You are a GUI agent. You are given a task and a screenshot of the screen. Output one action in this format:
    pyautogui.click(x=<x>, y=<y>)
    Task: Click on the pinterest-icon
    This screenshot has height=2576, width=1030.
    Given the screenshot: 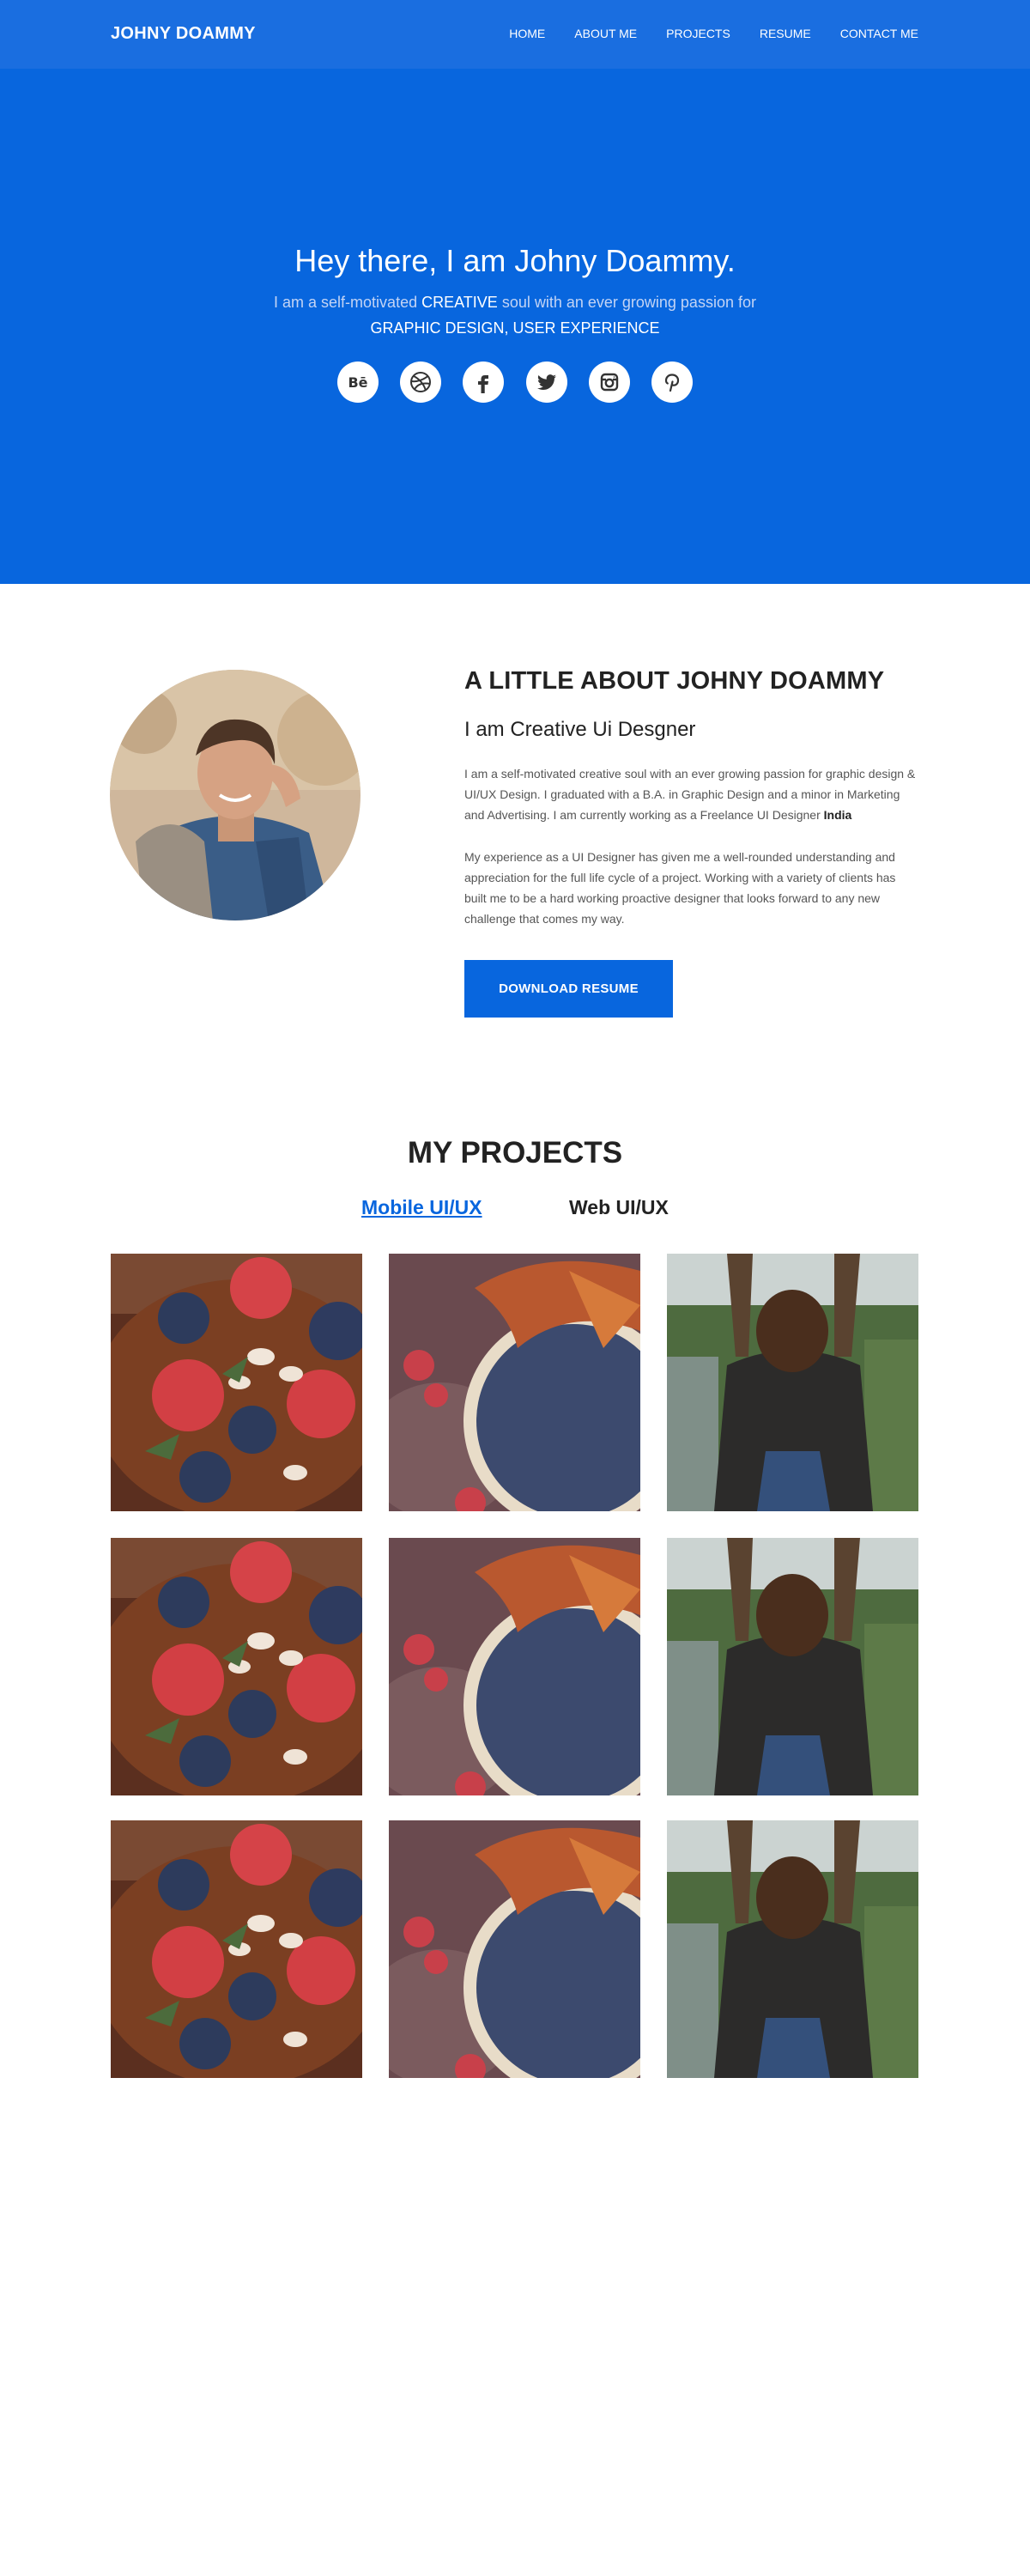 What is the action you would take?
    pyautogui.click(x=672, y=383)
    